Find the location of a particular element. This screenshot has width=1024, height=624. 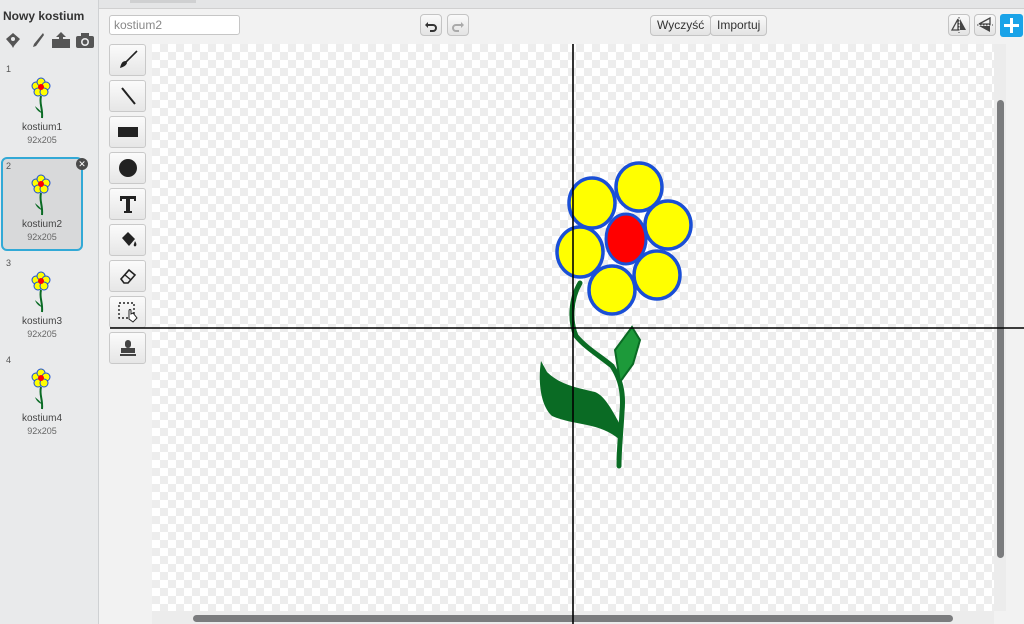

redo-icon is located at coordinates (458, 27).